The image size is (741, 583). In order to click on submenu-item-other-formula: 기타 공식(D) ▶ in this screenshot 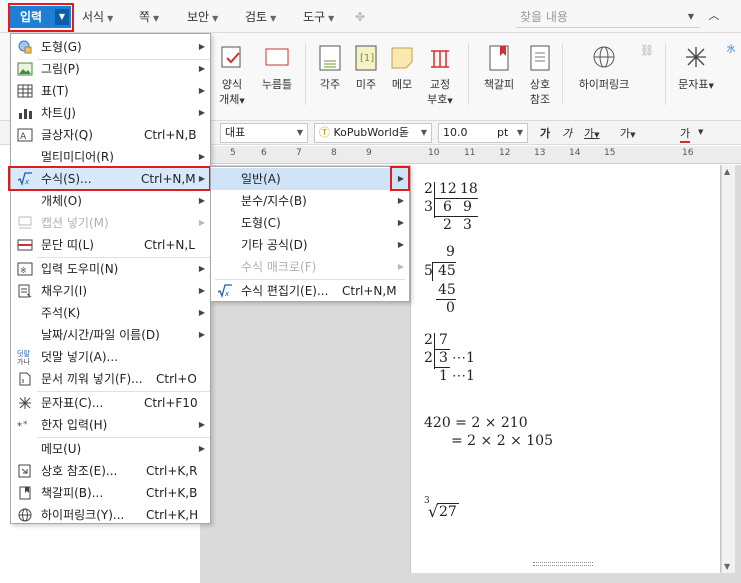, I will do `click(310, 245)`.